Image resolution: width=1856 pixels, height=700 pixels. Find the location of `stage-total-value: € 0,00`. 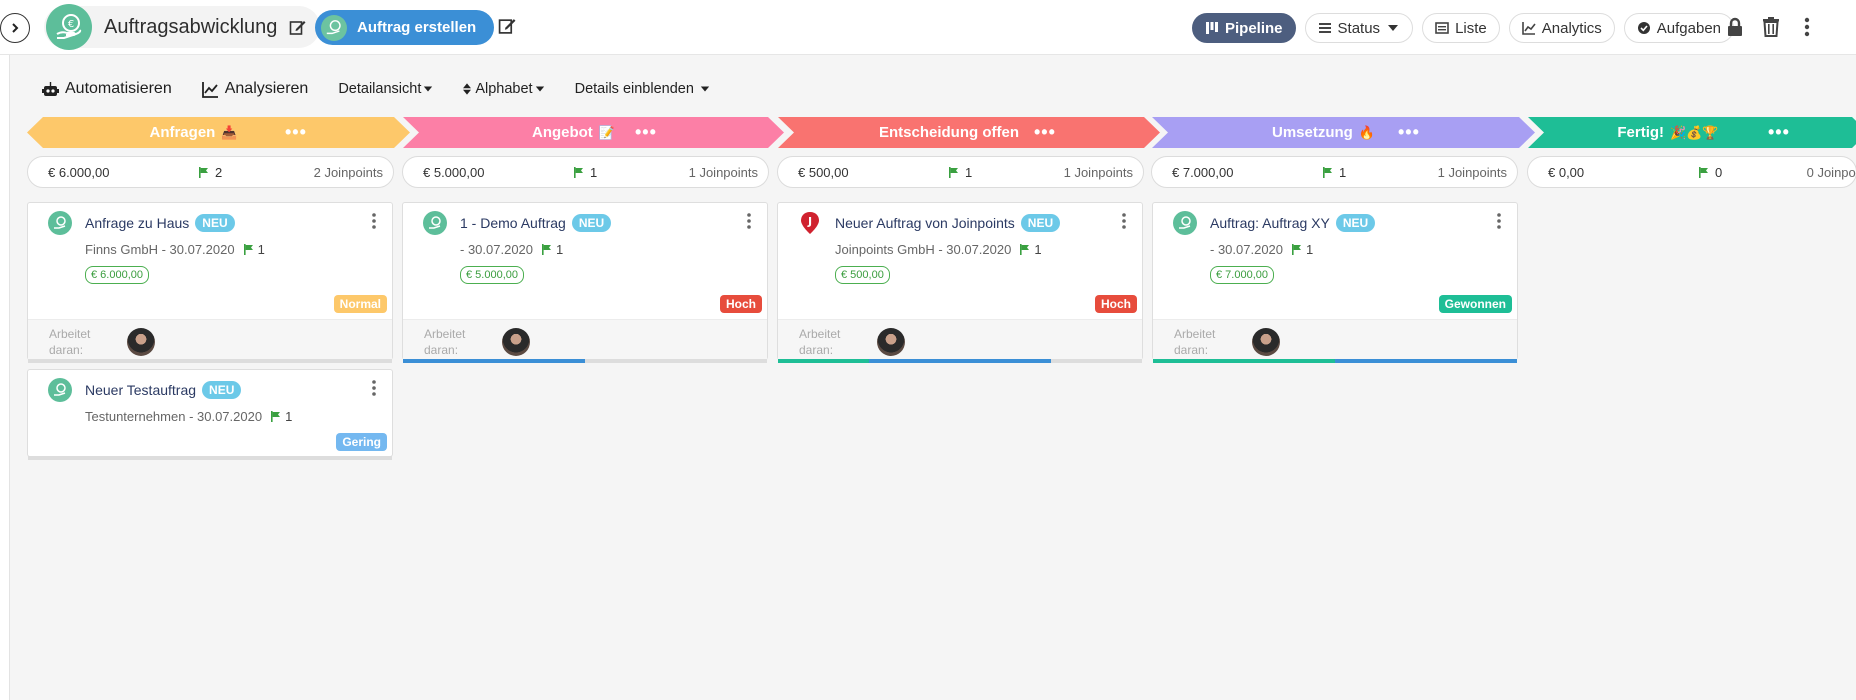

stage-total-value: € 0,00 is located at coordinates (1566, 172).